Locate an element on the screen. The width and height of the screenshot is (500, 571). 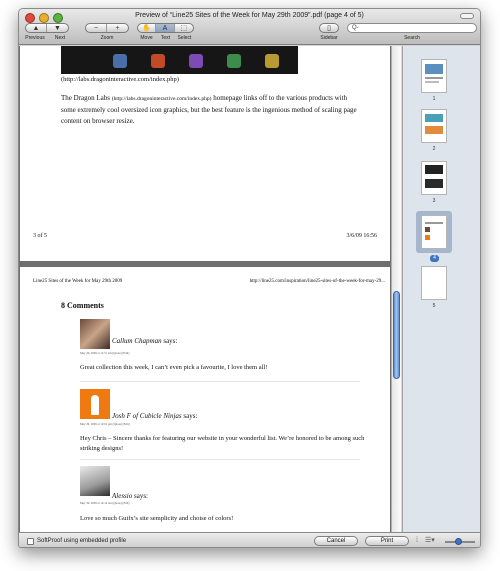
comment-author: Callum Chapman says: is located at coordinates (144, 341).